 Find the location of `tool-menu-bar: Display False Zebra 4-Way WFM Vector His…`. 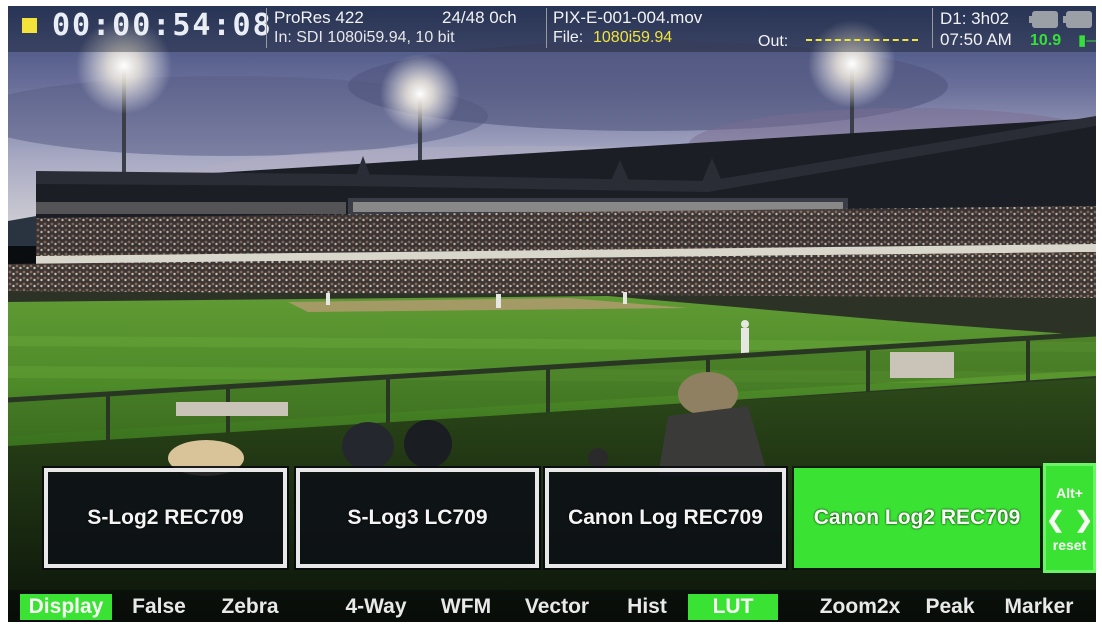

tool-menu-bar: Display False Zebra 4-Way WFM Vector His… is located at coordinates (552, 606).